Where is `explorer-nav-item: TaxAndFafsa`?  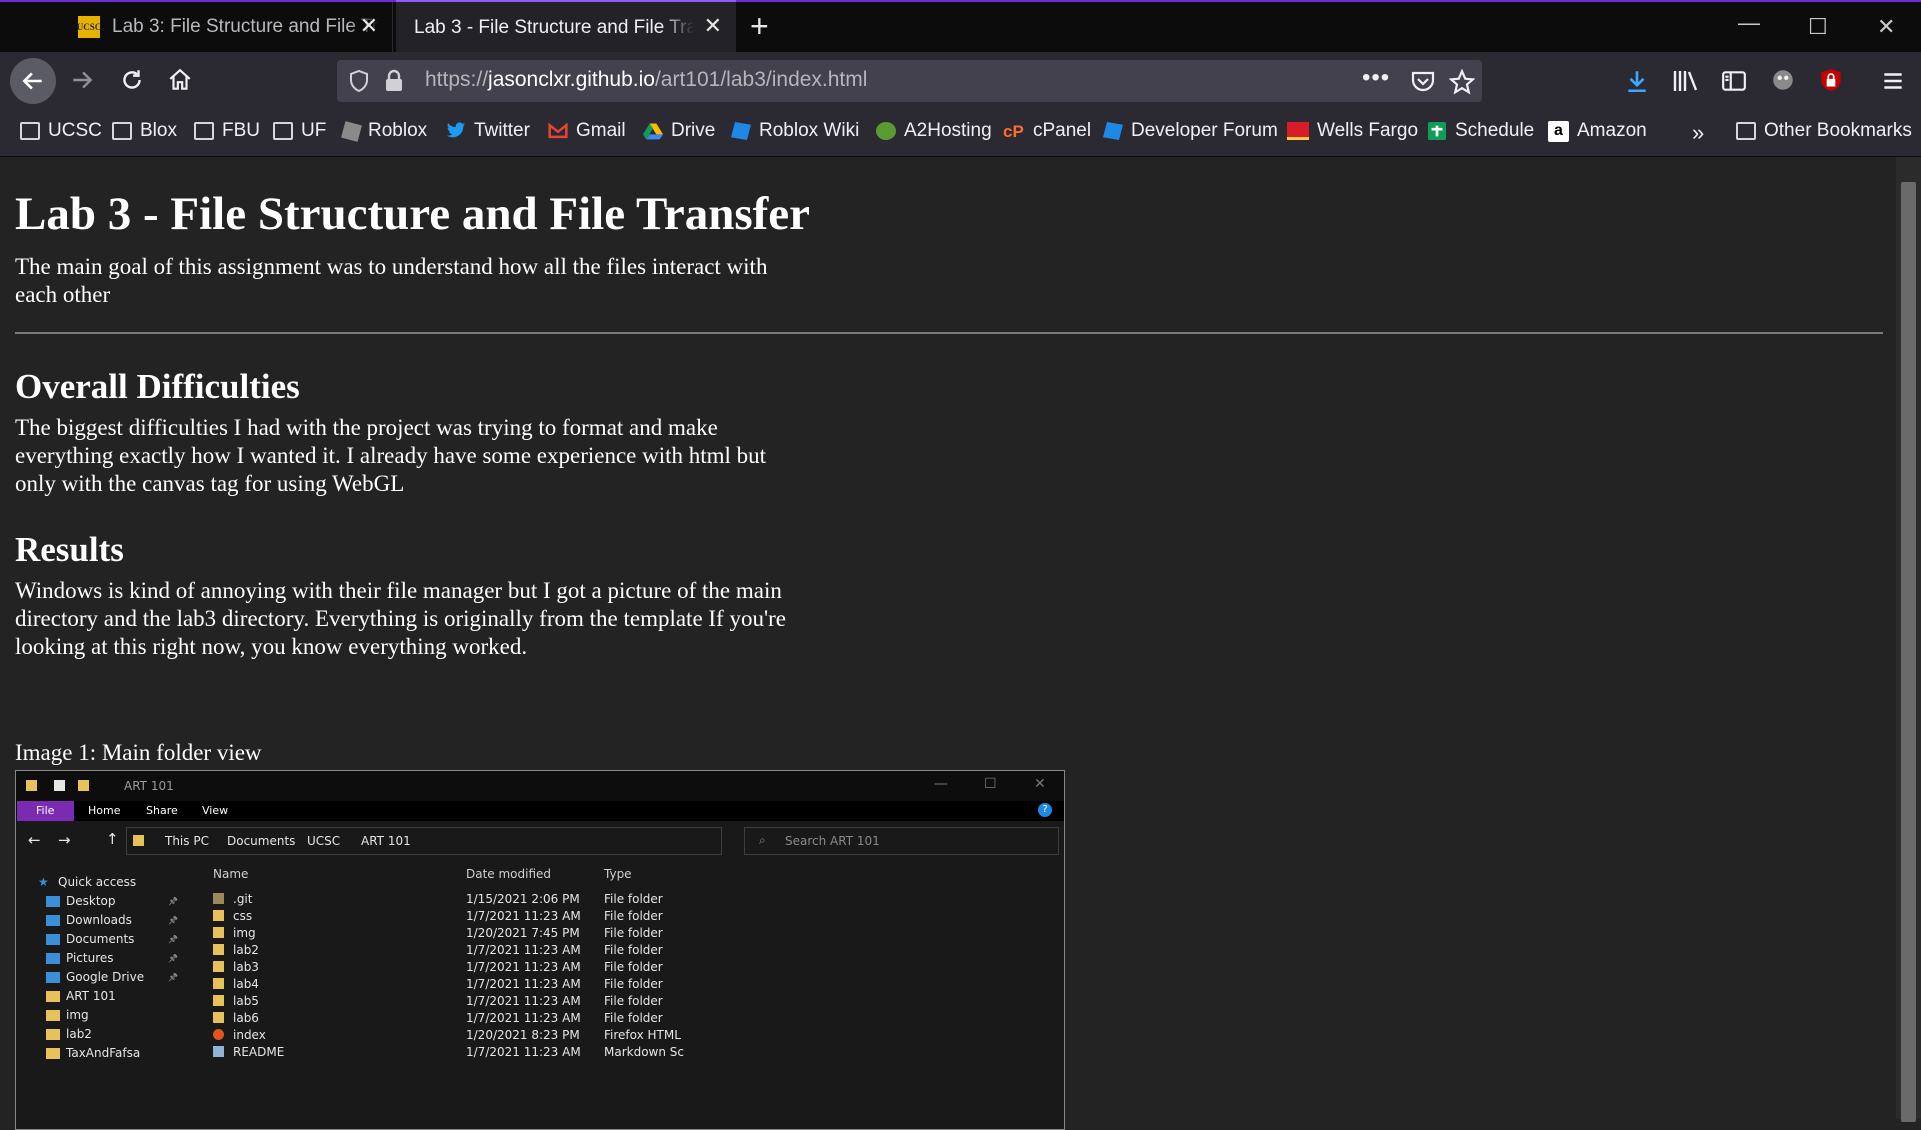
explorer-nav-item: TaxAndFafsa is located at coordinates (93, 1053).